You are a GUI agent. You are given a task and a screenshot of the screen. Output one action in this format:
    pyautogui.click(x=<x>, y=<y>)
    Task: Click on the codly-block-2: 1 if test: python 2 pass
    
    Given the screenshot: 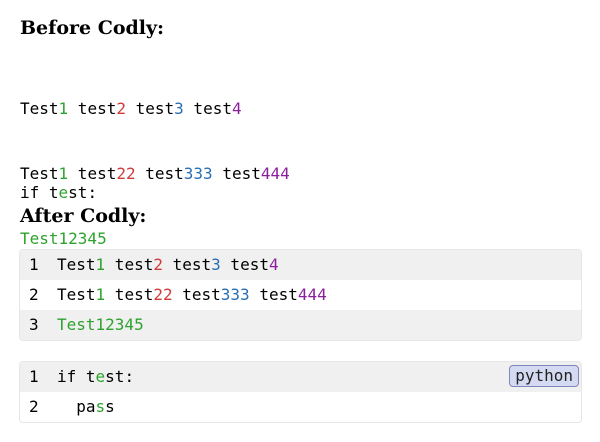 What is the action you would take?
    pyautogui.click(x=300, y=392)
    